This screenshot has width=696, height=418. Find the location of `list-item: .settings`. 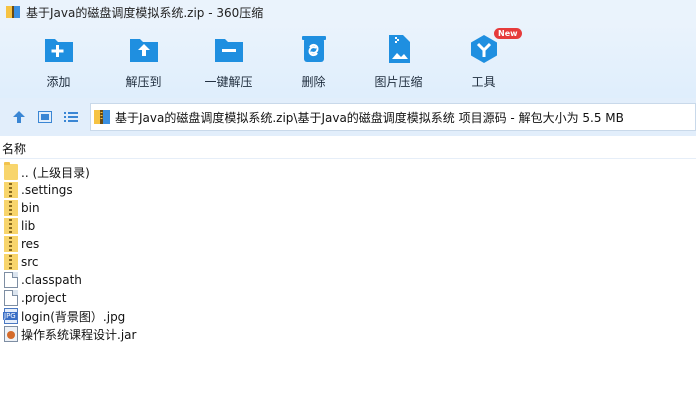

list-item: .settings is located at coordinates (348, 190).